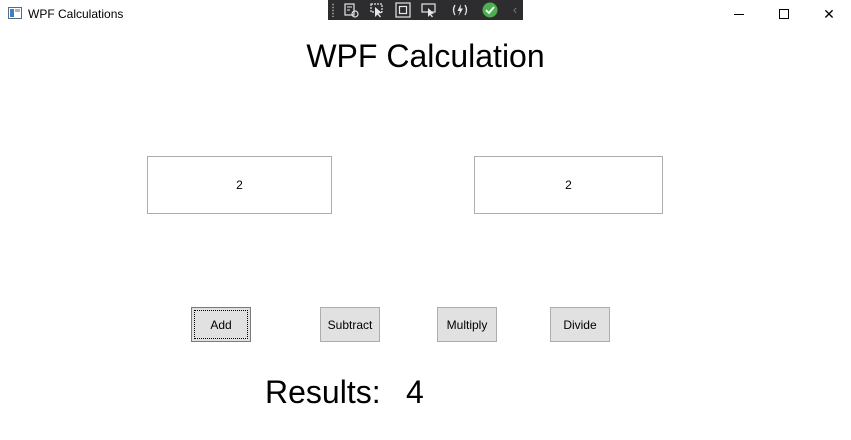 This screenshot has height=440, width=851. What do you see at coordinates (221, 324) in the screenshot?
I see `add-button: Add` at bounding box center [221, 324].